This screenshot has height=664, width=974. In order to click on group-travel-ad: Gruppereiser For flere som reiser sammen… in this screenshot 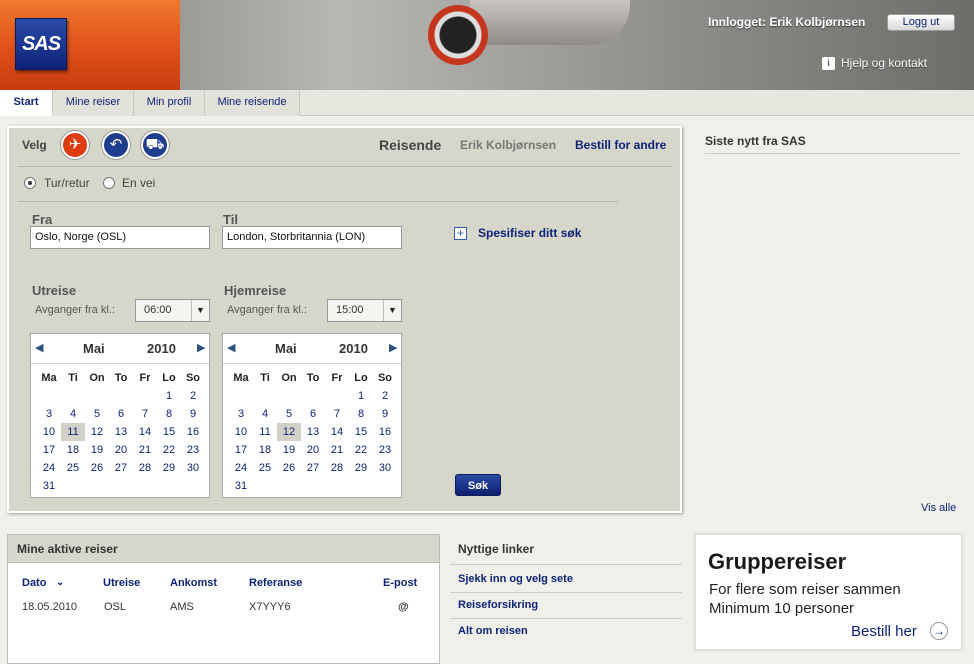, I will do `click(828, 592)`.